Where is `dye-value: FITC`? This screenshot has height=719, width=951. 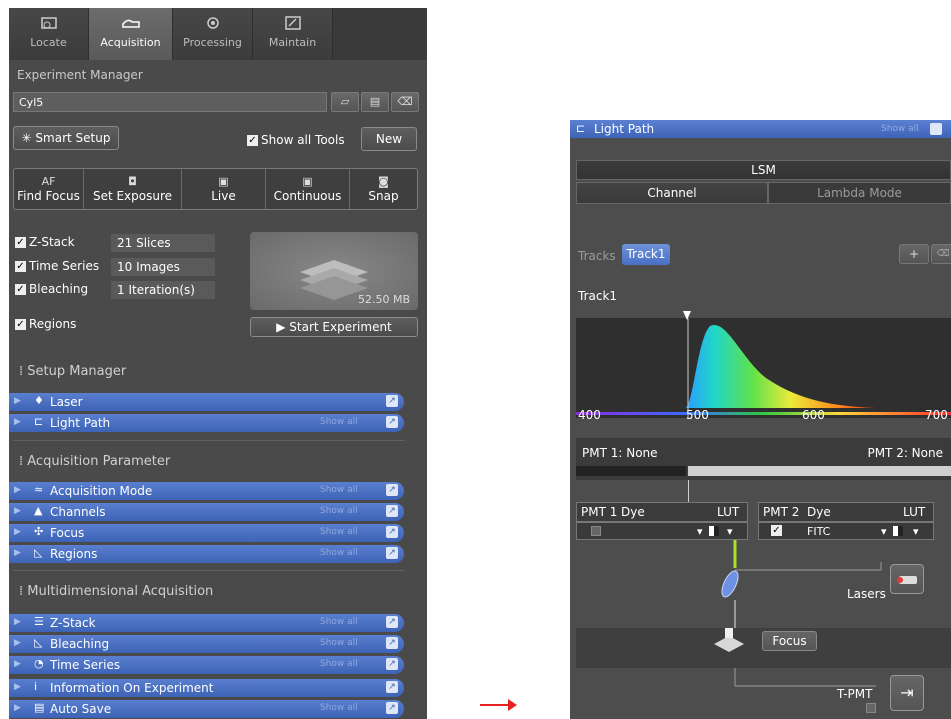
dye-value: FITC is located at coordinates (818, 531).